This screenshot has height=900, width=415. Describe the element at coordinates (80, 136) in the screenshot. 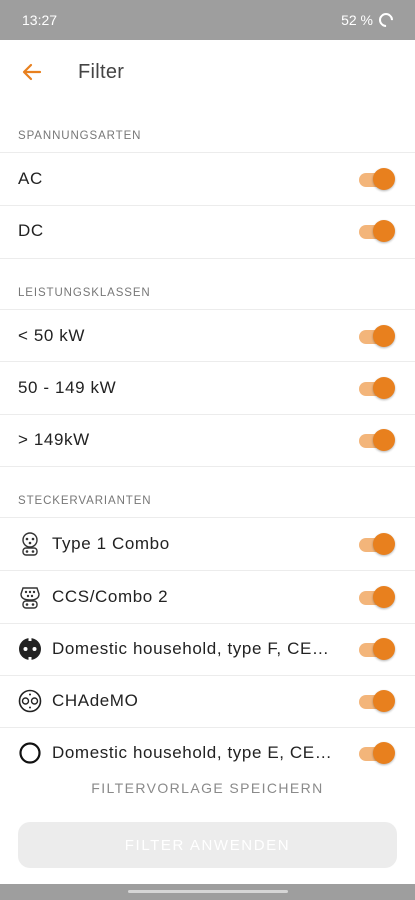

I see `section-header-voltage: SPANNUNGSARTEN` at that location.